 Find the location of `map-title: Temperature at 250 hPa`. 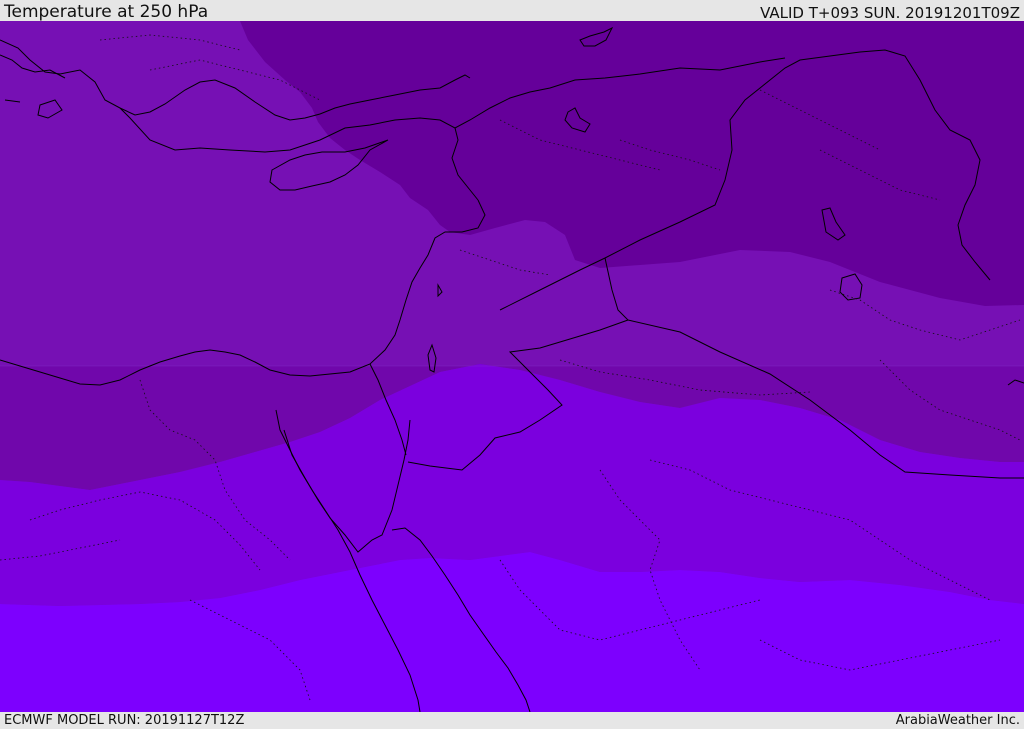

map-title: Temperature at 250 hPa is located at coordinates (106, 12).